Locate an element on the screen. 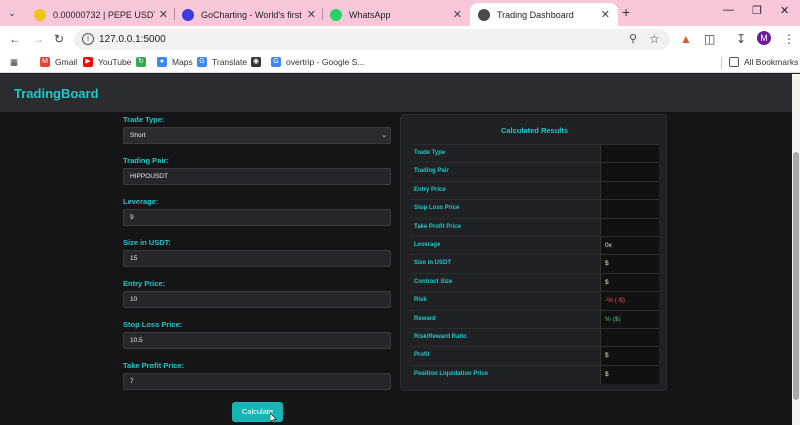 The height and width of the screenshot is (425, 800). apps-grid-icon: ▦ is located at coordinates (14, 62).